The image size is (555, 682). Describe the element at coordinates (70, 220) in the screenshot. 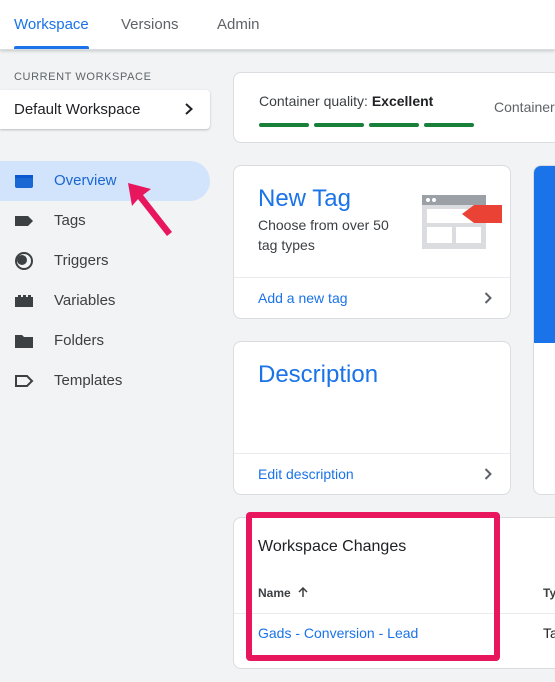

I see `sidebar-item-label: Tags` at that location.